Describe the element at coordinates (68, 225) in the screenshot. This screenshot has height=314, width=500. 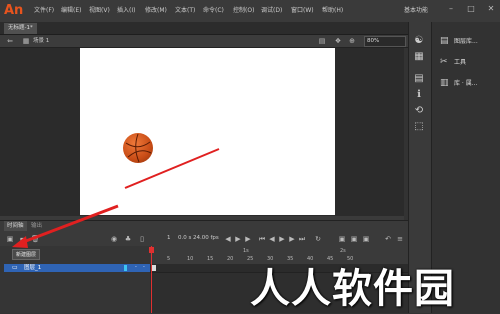
I see `red-arrow` at that location.